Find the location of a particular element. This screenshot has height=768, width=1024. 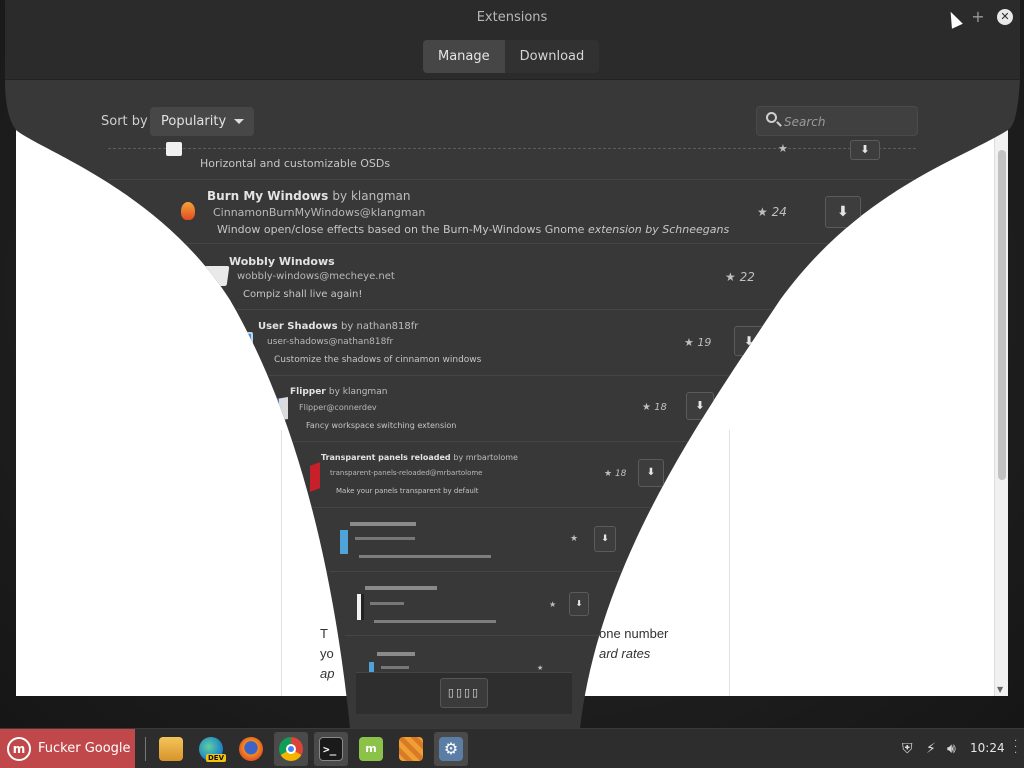

terminal-icon: >_ is located at coordinates (331, 749).